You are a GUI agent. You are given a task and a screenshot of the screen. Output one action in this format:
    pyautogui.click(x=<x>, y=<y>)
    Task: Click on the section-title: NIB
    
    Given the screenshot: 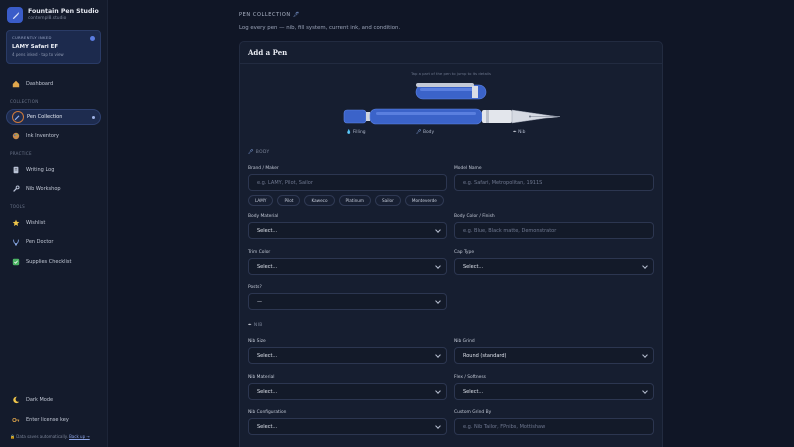 What is the action you would take?
    pyautogui.click(x=258, y=325)
    